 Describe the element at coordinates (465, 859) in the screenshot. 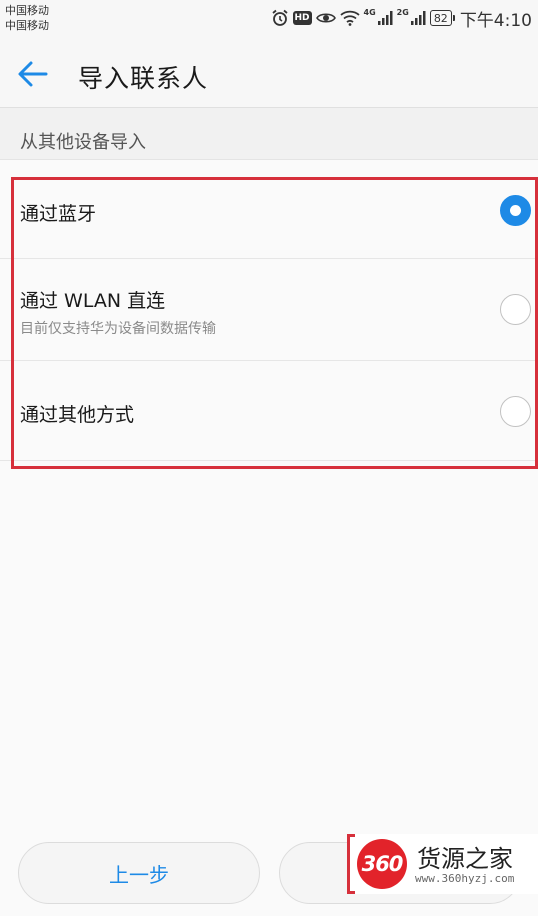

I see `watermark-brand: 货源之家` at that location.